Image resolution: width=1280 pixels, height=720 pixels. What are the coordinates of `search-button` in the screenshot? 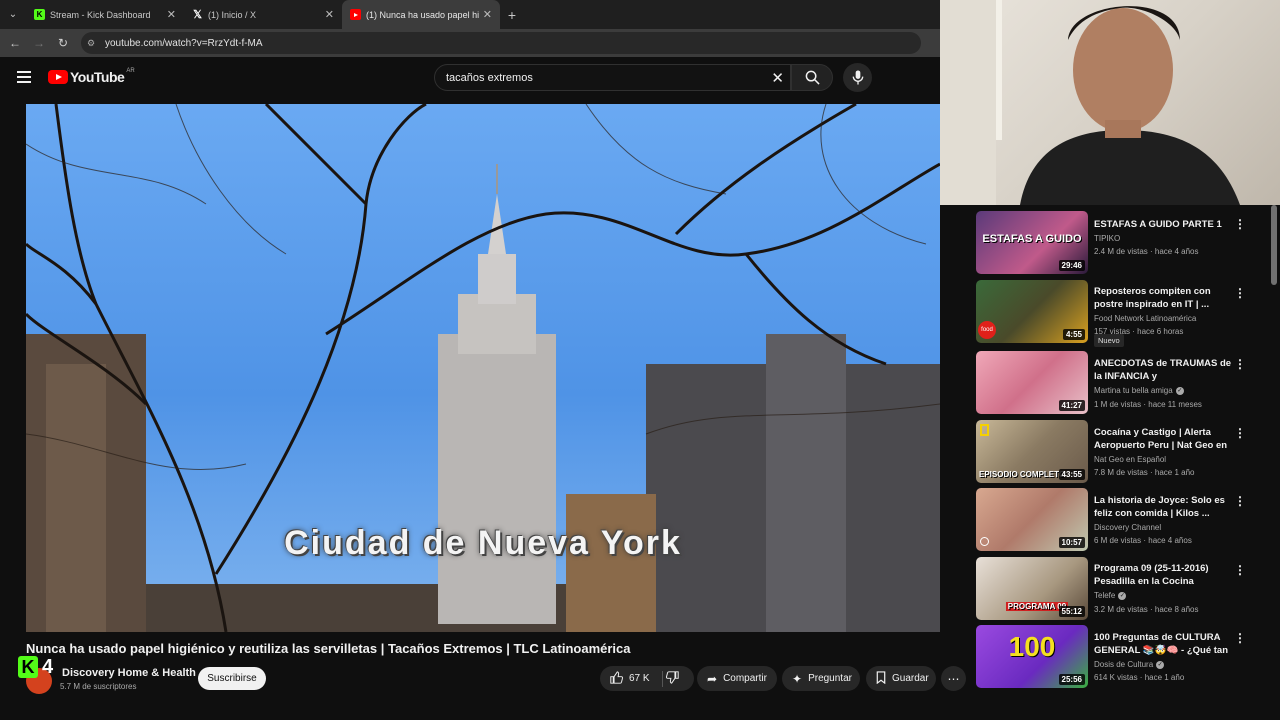 It's located at (812, 77).